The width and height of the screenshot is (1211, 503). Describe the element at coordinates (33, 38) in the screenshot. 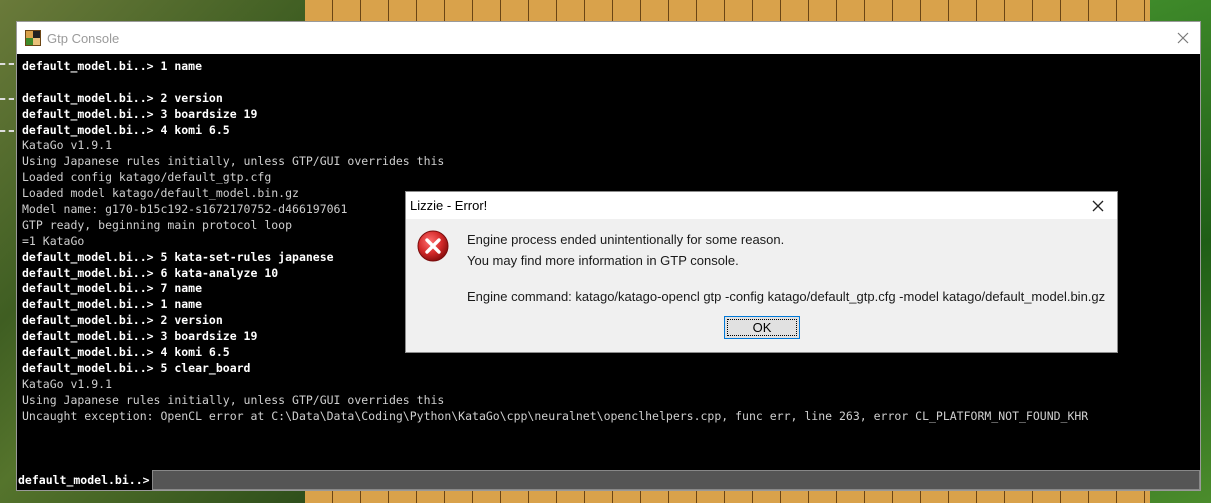

I see `lizzie-app-icon` at that location.